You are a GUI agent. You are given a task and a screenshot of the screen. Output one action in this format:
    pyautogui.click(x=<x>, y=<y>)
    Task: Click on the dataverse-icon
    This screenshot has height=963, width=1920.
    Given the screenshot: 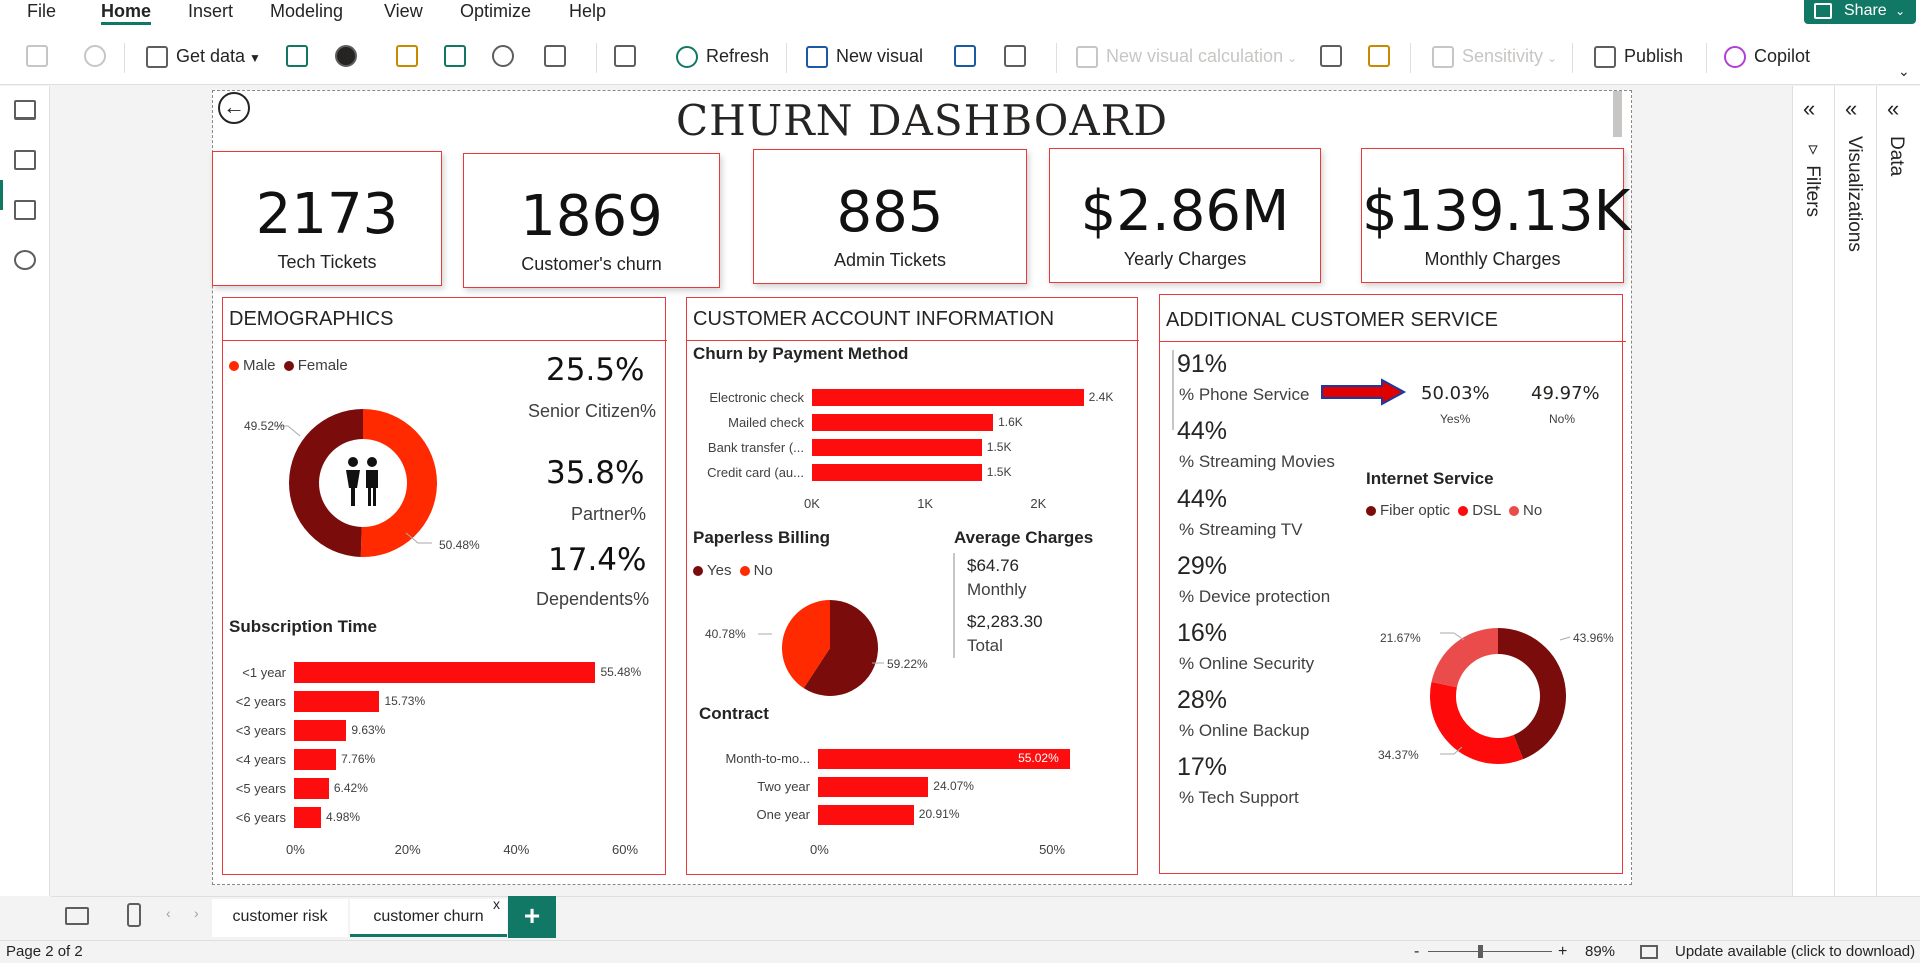 What is the action you would take?
    pyautogui.click(x=503, y=56)
    